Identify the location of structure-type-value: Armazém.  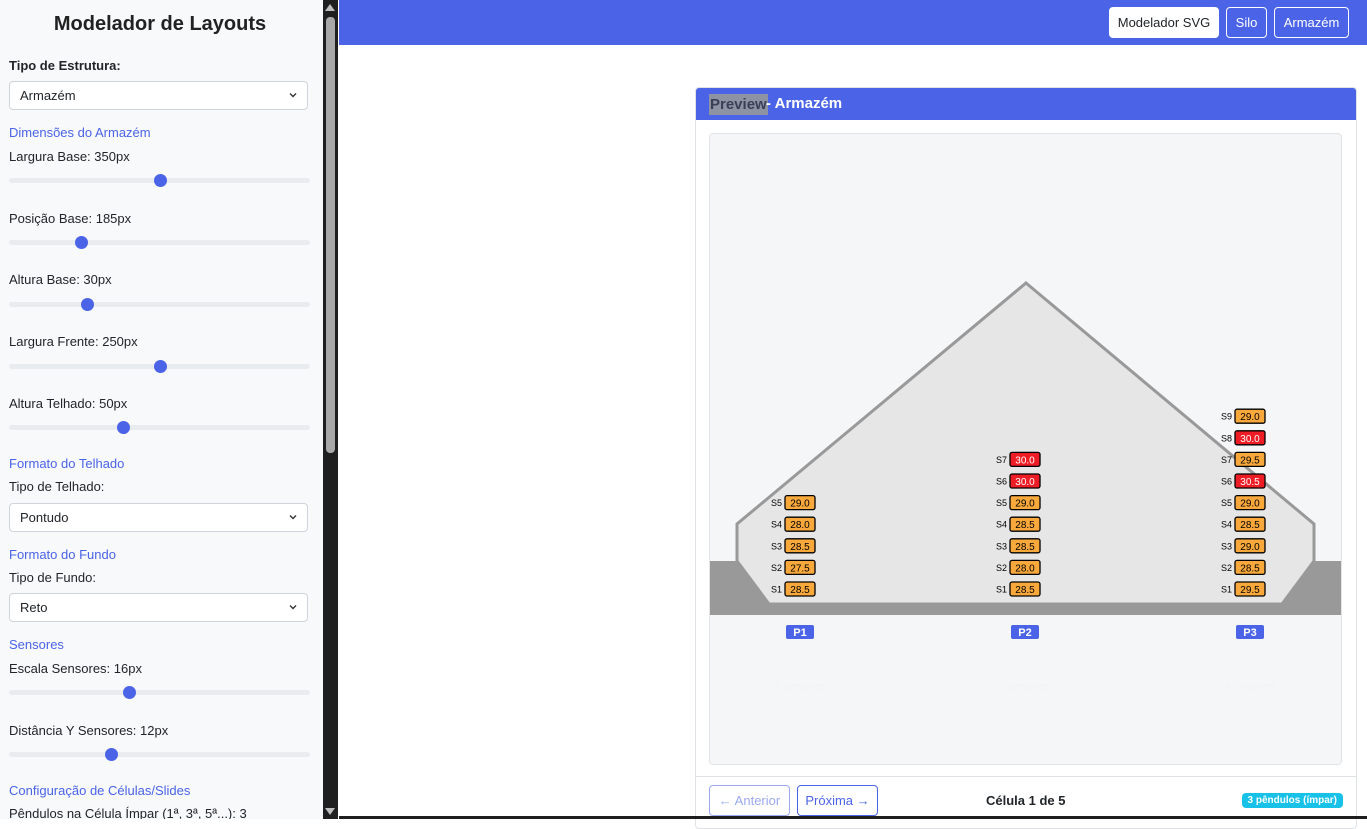
(48, 95).